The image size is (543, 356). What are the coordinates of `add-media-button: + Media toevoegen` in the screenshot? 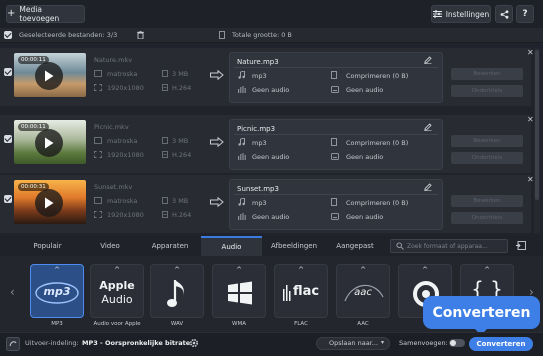 It's located at (45, 14).